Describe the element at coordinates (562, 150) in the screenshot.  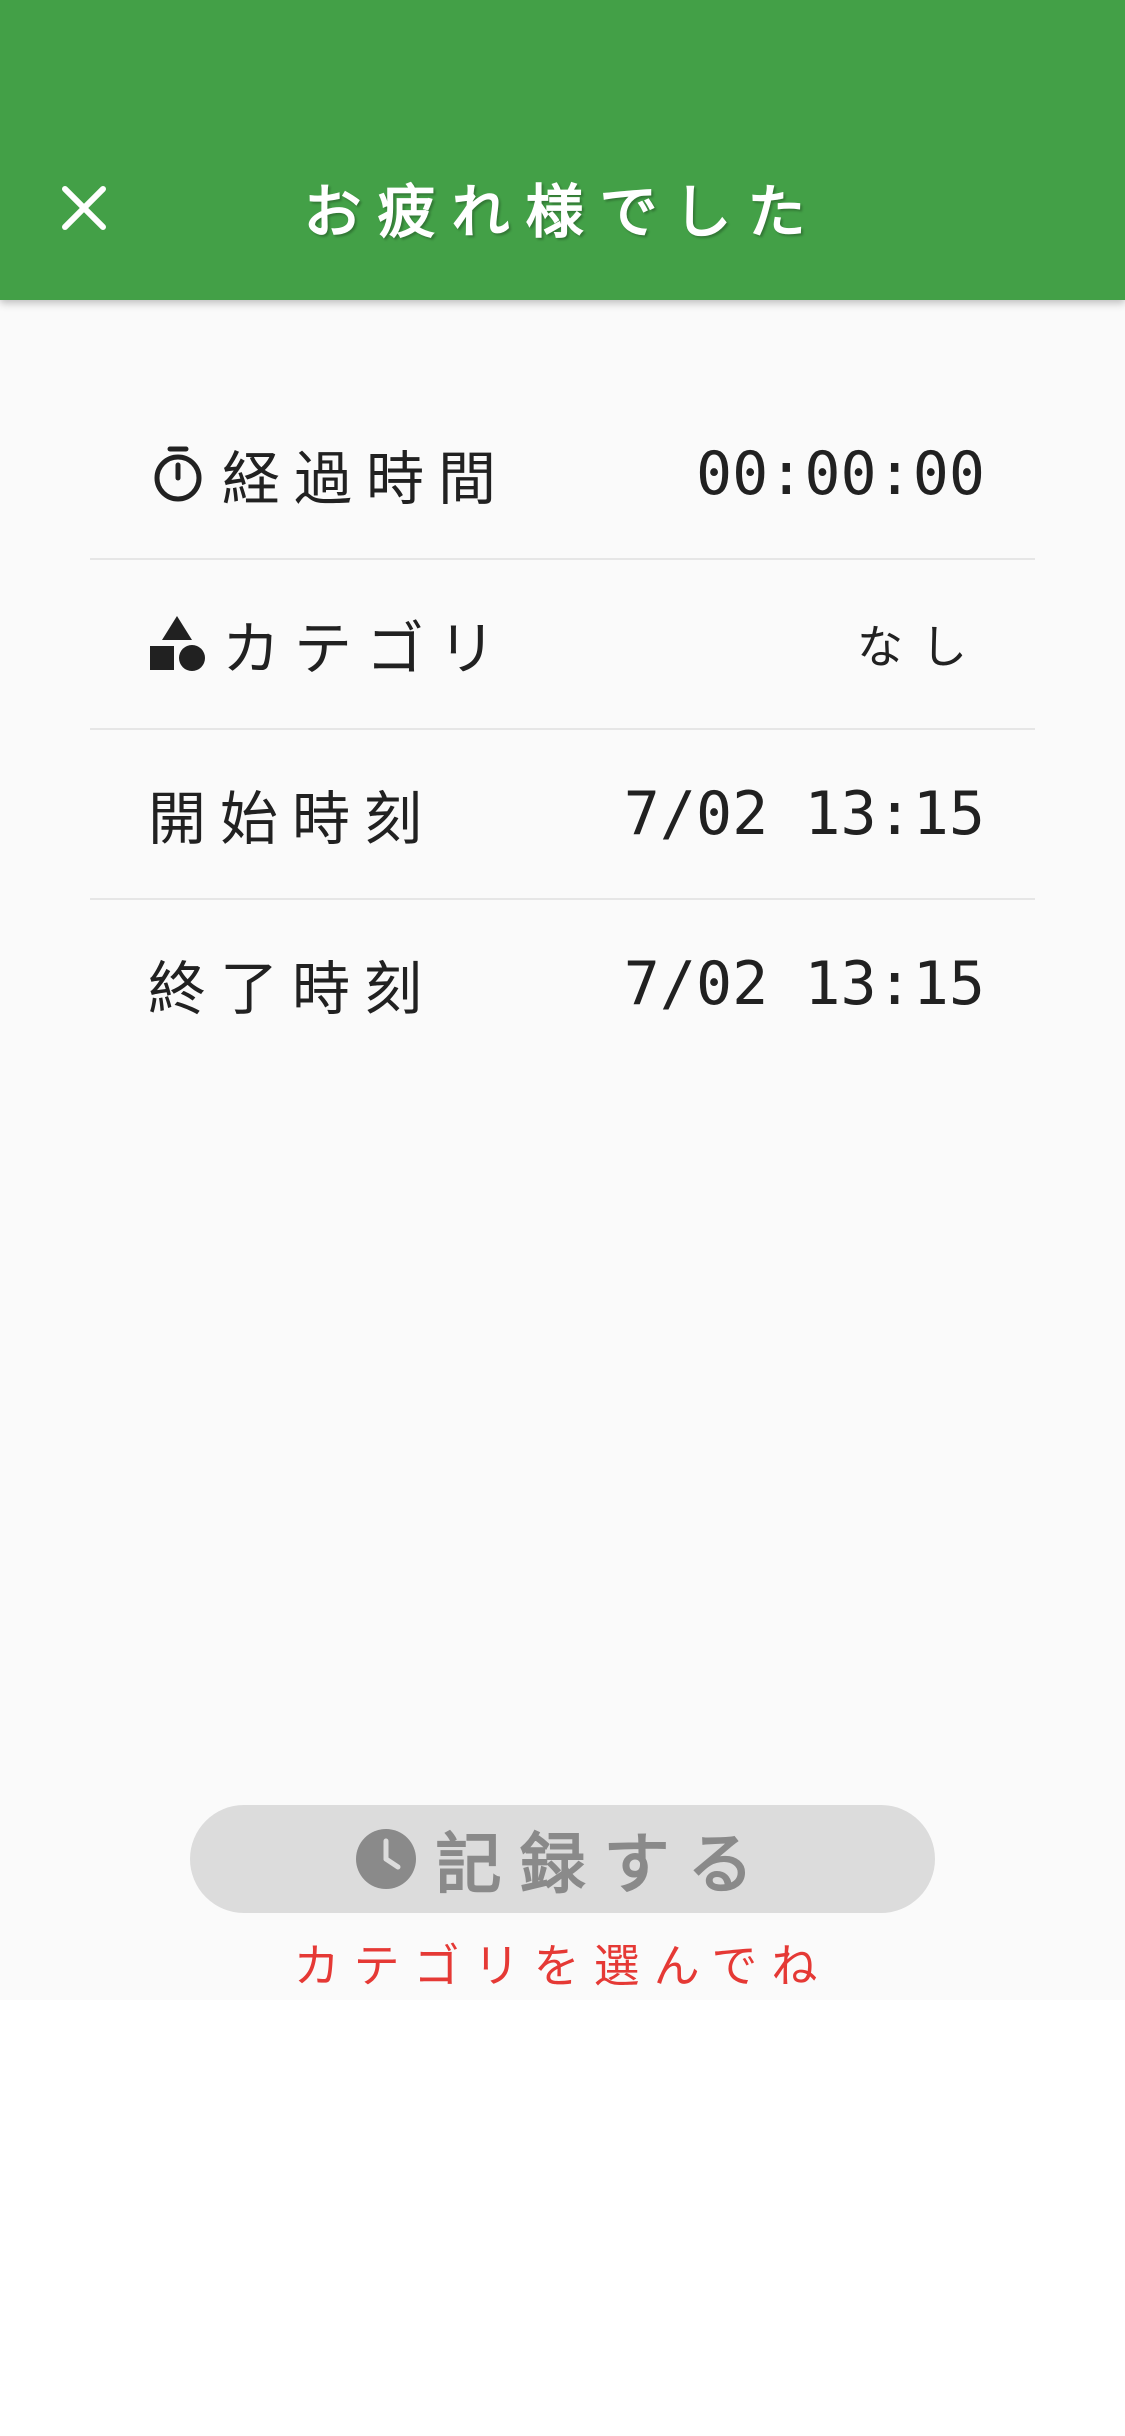
I see `app-bar: お疲れ様でした` at that location.